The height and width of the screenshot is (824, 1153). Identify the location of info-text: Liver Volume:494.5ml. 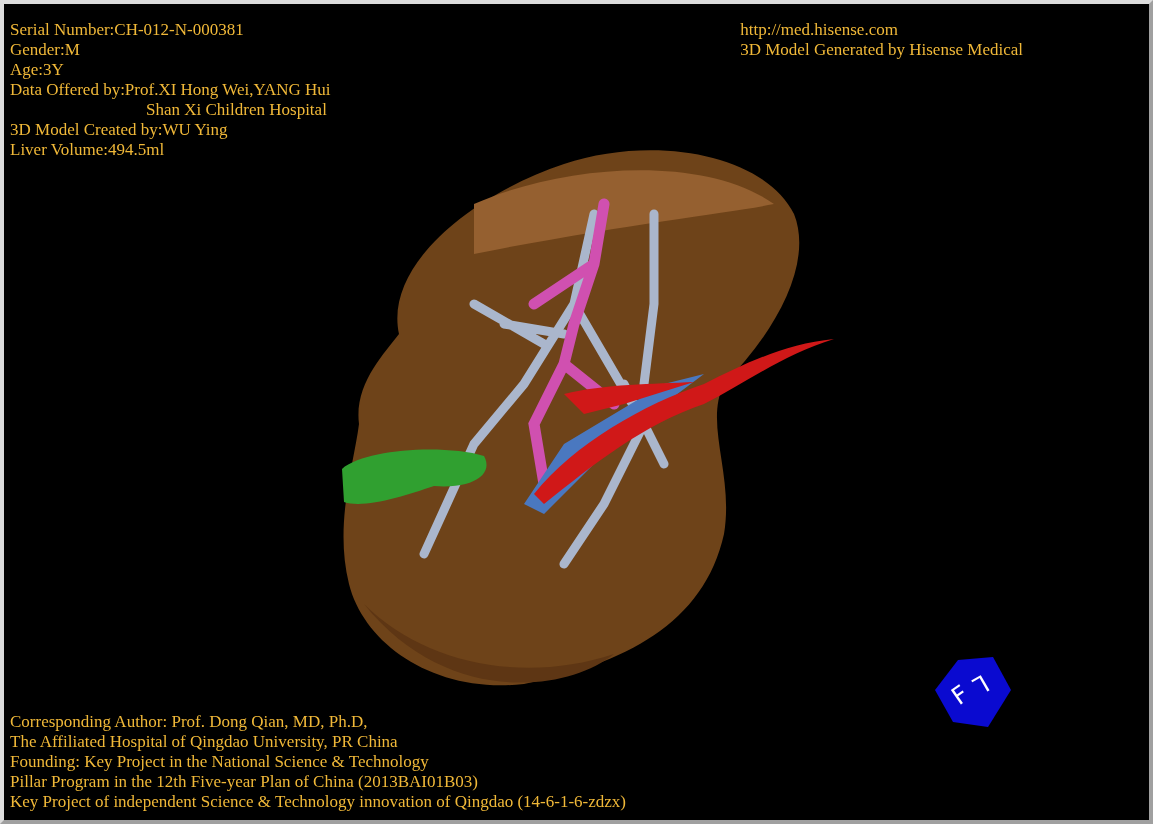
(87, 150).